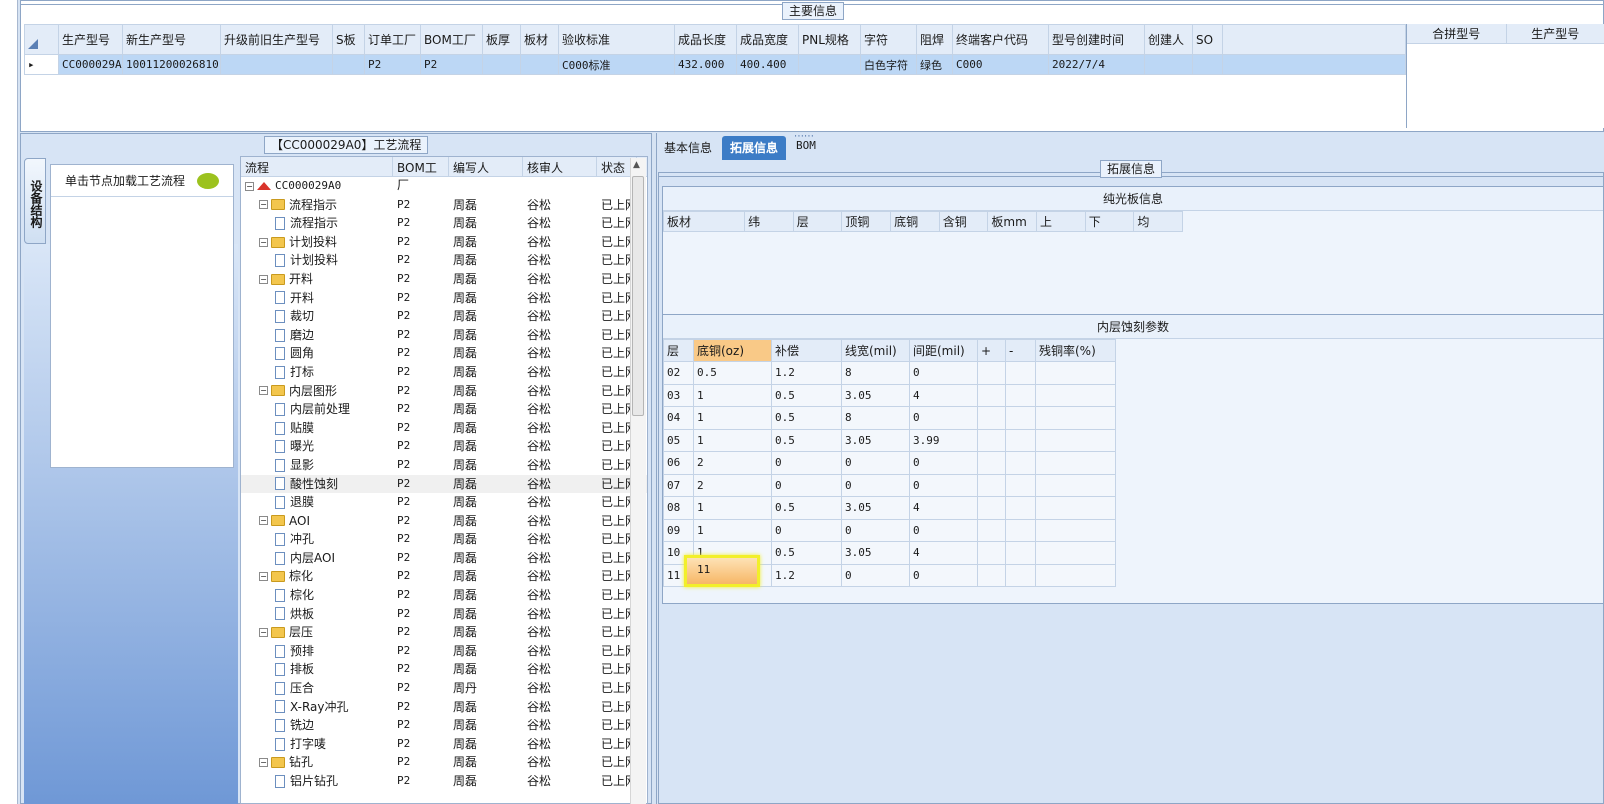 This screenshot has height=804, width=1604. What do you see at coordinates (875, 508) in the screenshot?
I see `table-cell: 3.05` at bounding box center [875, 508].